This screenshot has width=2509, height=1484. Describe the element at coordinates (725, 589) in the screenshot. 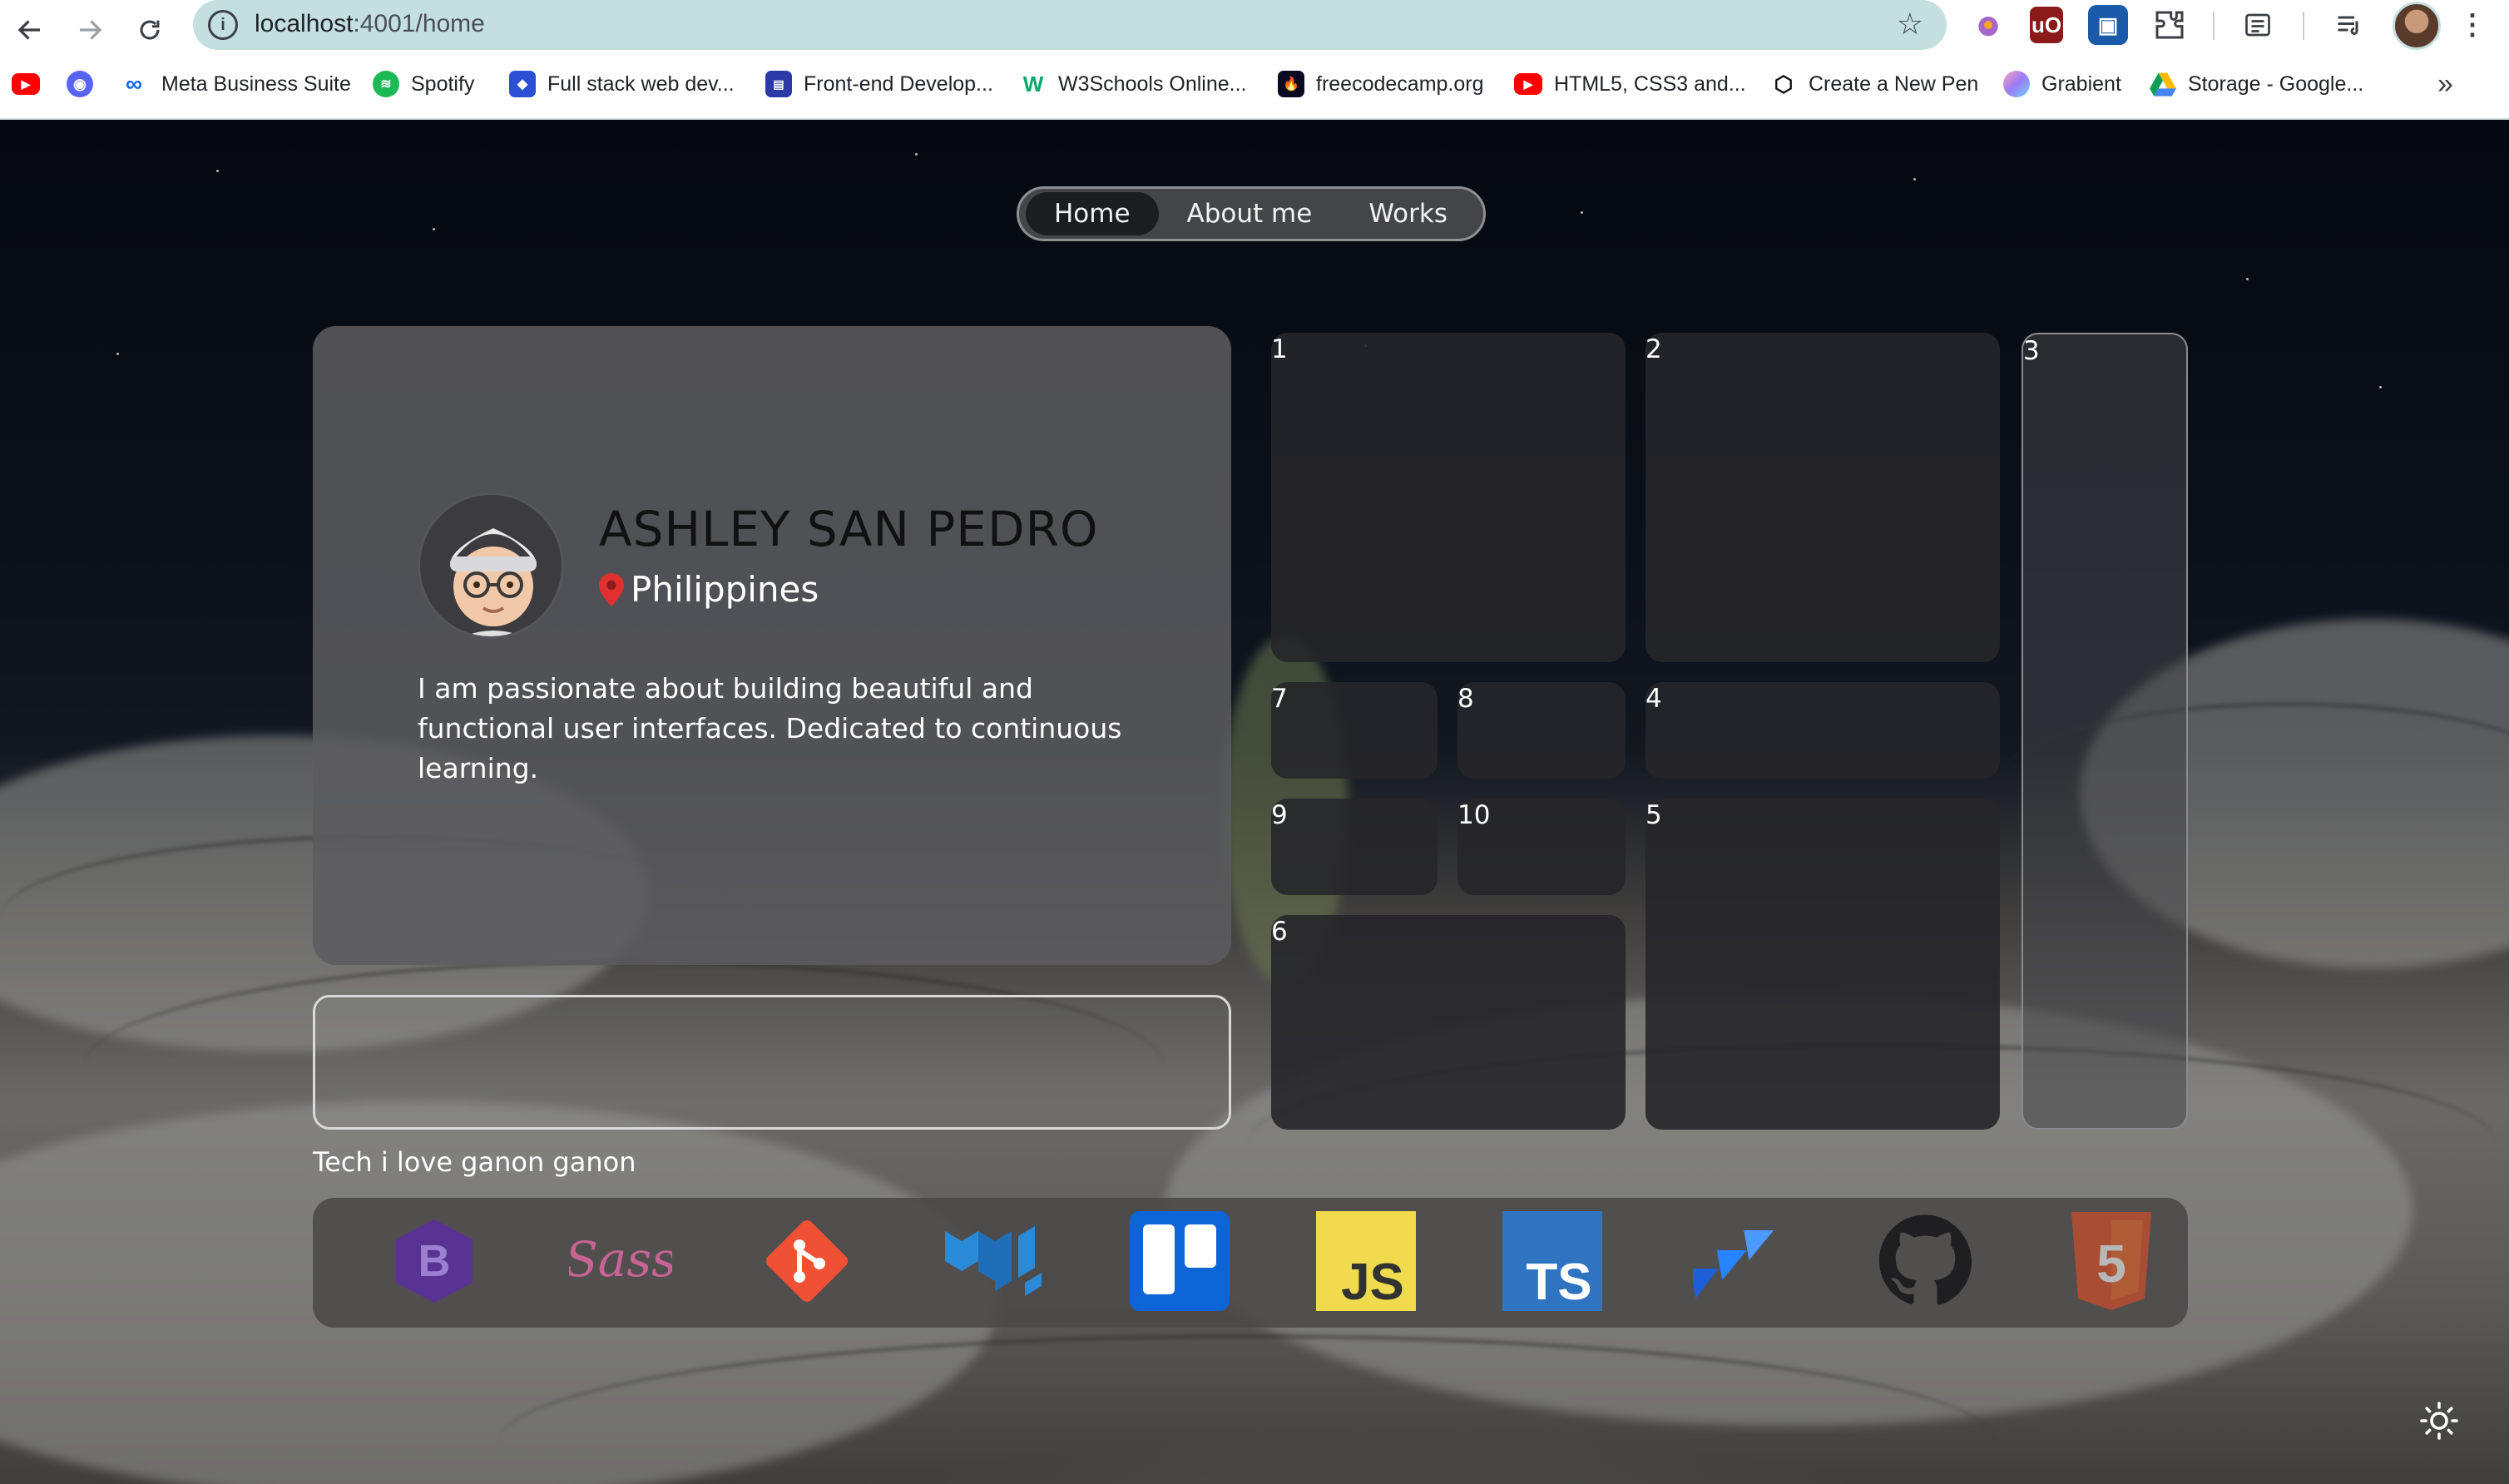

I see `location-text: Philippines` at that location.